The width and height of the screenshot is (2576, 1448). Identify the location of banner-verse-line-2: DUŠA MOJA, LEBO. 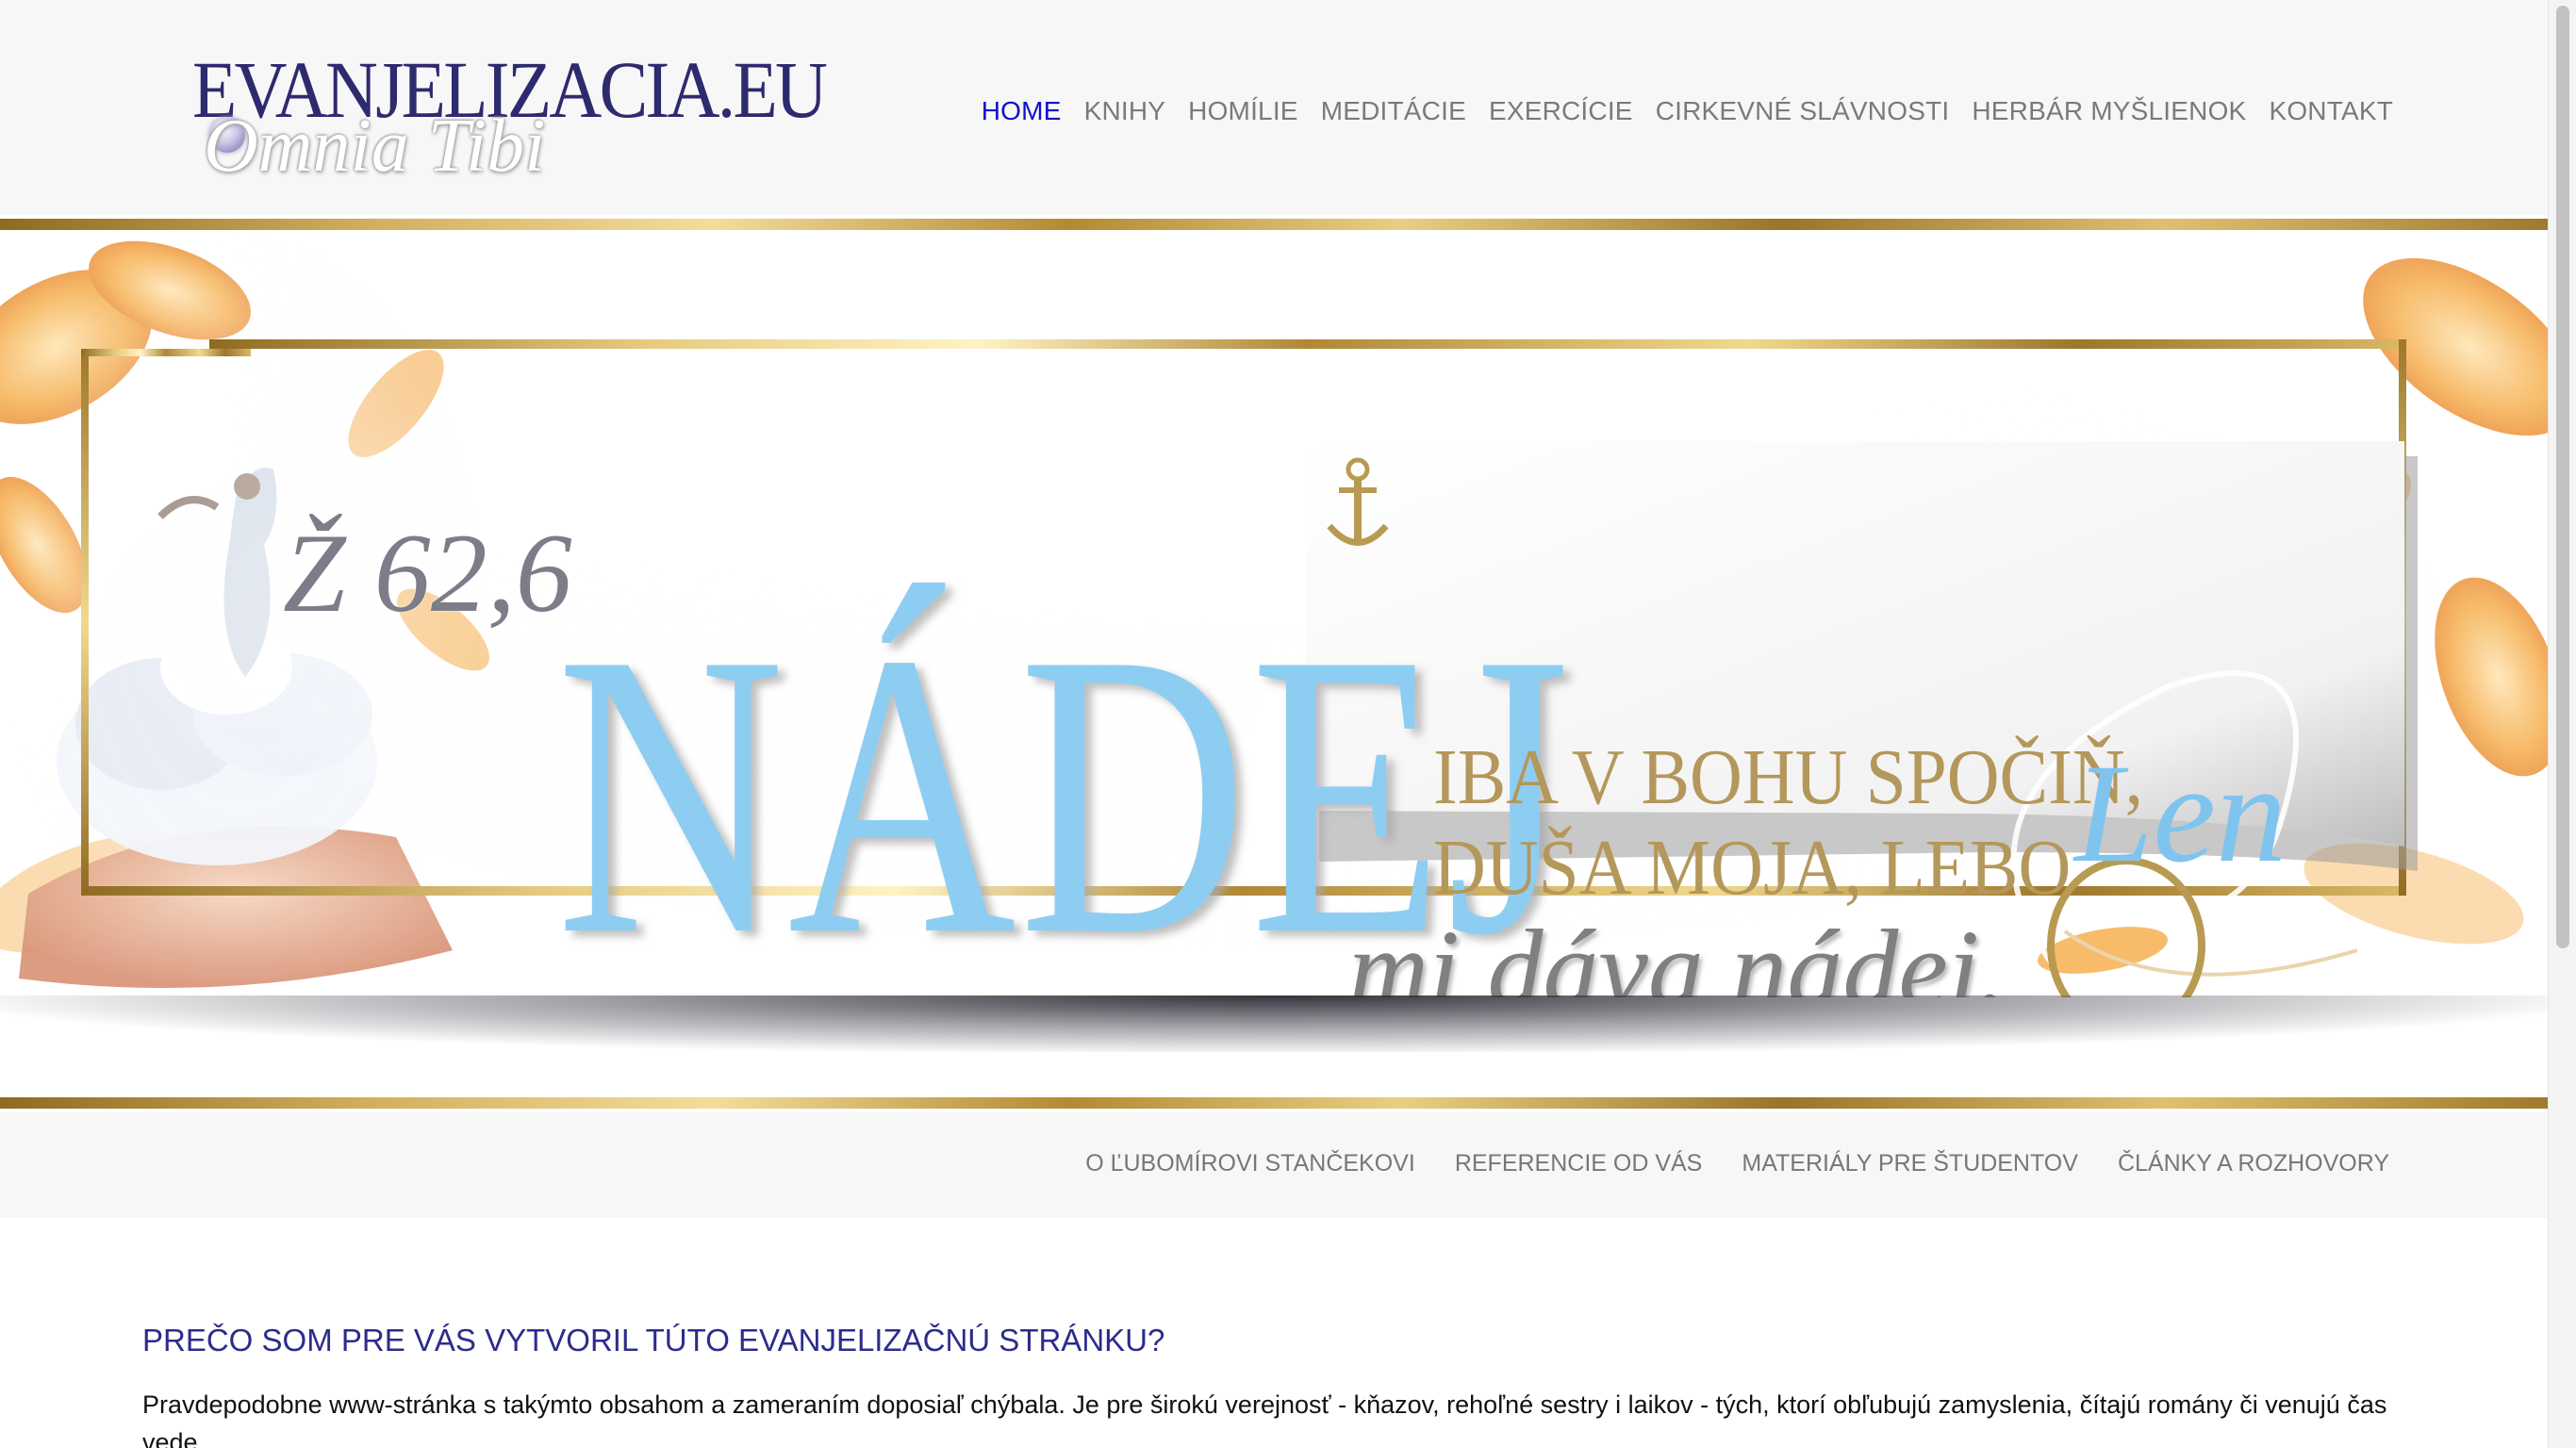
(1752, 868).